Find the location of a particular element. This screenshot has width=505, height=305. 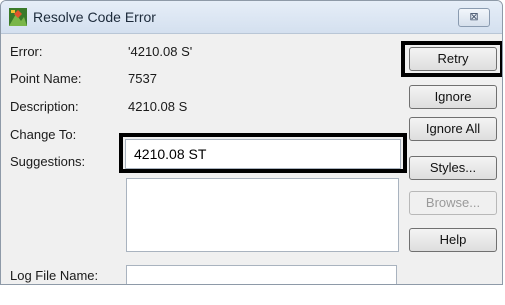

description-label: Description: is located at coordinates (44, 106).